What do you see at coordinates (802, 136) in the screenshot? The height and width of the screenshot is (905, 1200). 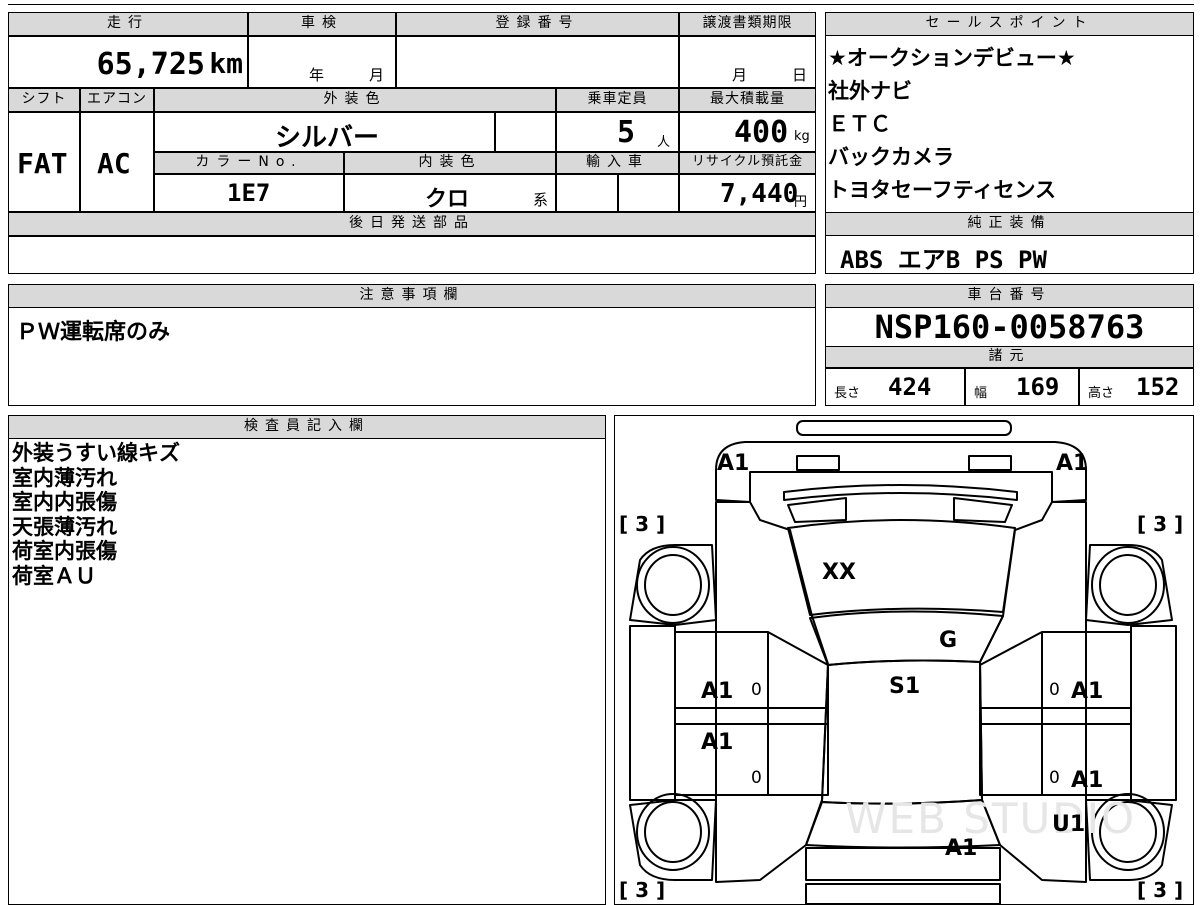 I see `max-load-unit: kg` at bounding box center [802, 136].